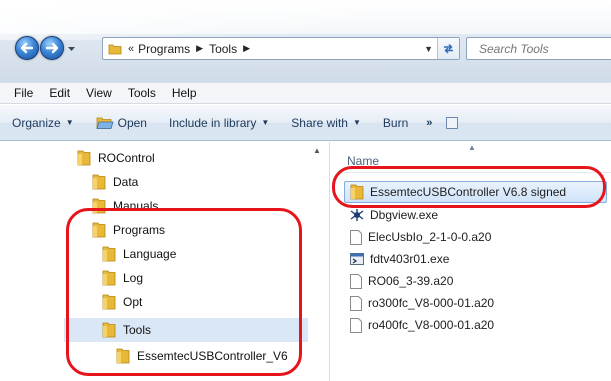 The image size is (611, 381). I want to click on refresh-icon, so click(448, 48).